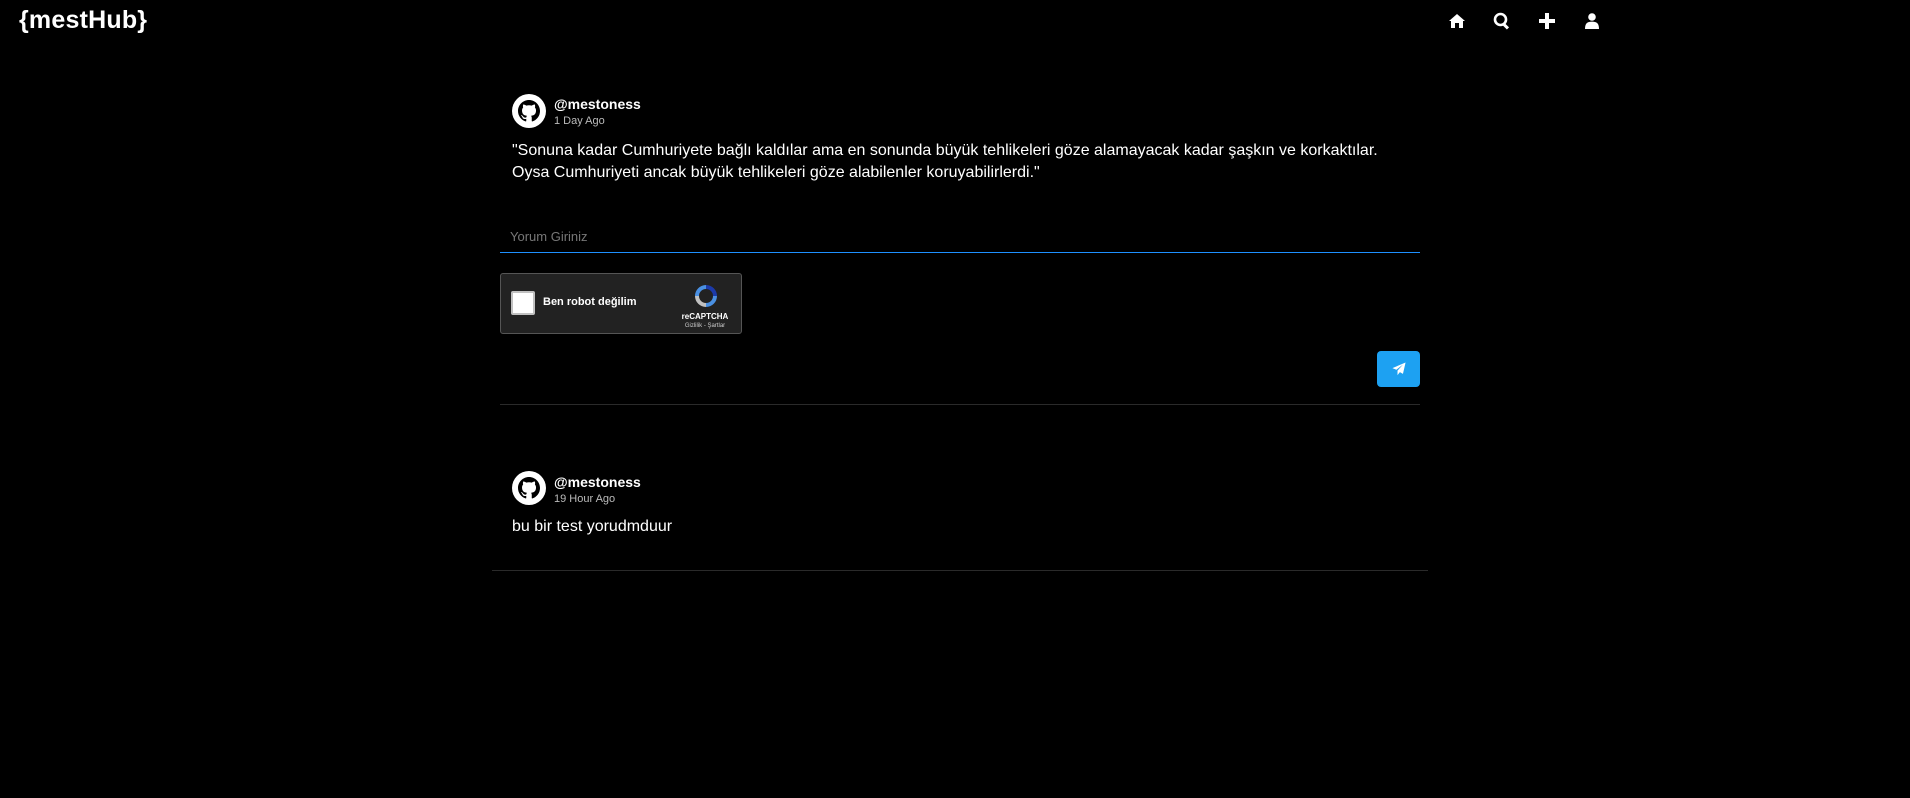 The image size is (1910, 798). Describe the element at coordinates (83, 20) in the screenshot. I see `site-logo: {mestHub}` at that location.